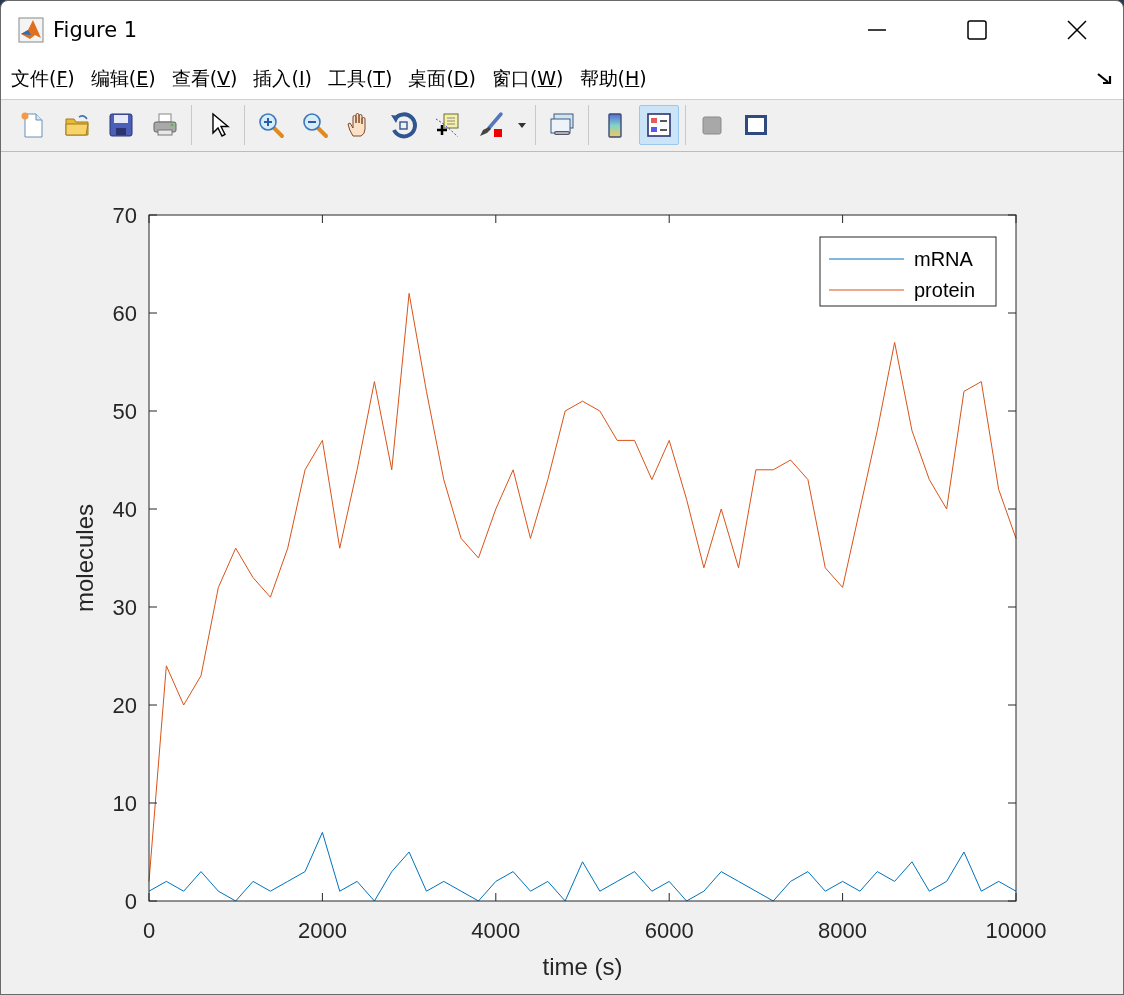  What do you see at coordinates (360, 78) in the screenshot?
I see `menu-item: 工具(T)` at bounding box center [360, 78].